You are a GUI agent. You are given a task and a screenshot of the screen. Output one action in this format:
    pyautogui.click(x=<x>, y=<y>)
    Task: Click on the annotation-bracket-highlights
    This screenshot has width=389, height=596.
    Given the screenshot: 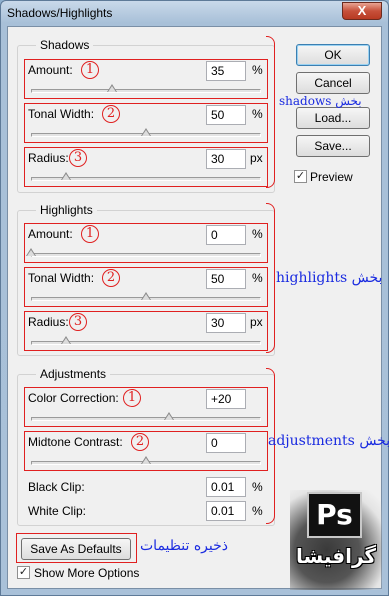 What is the action you would take?
    pyautogui.click(x=270, y=278)
    